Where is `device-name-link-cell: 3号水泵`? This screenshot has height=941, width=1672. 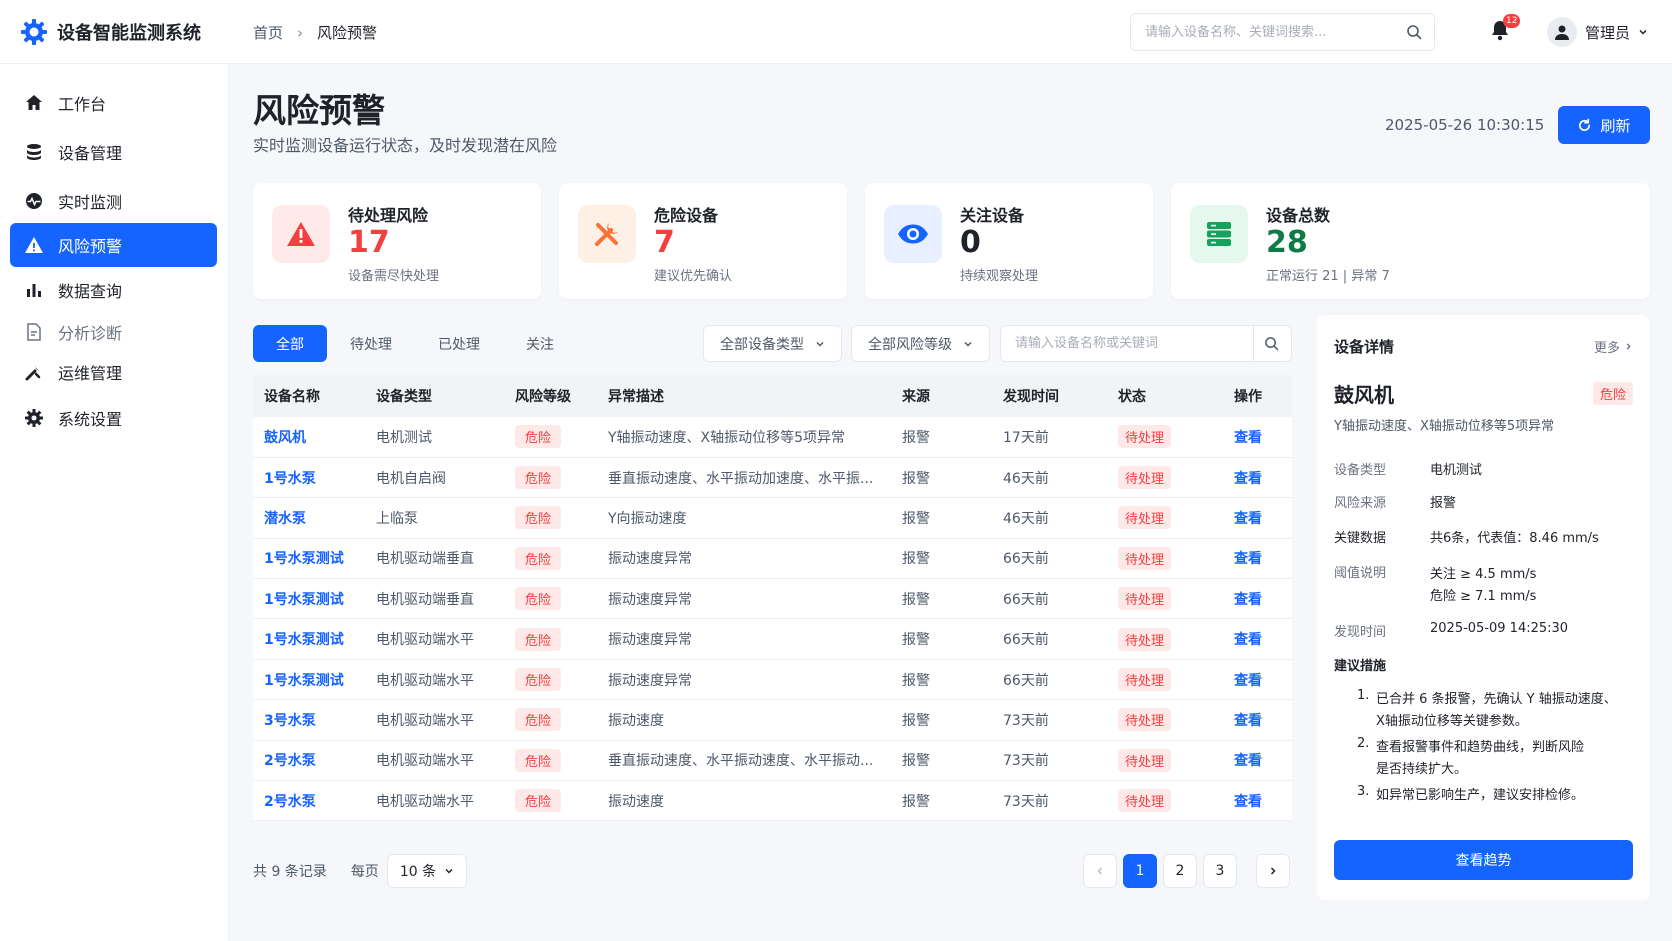 device-name-link-cell: 3号水泵 is located at coordinates (309, 720).